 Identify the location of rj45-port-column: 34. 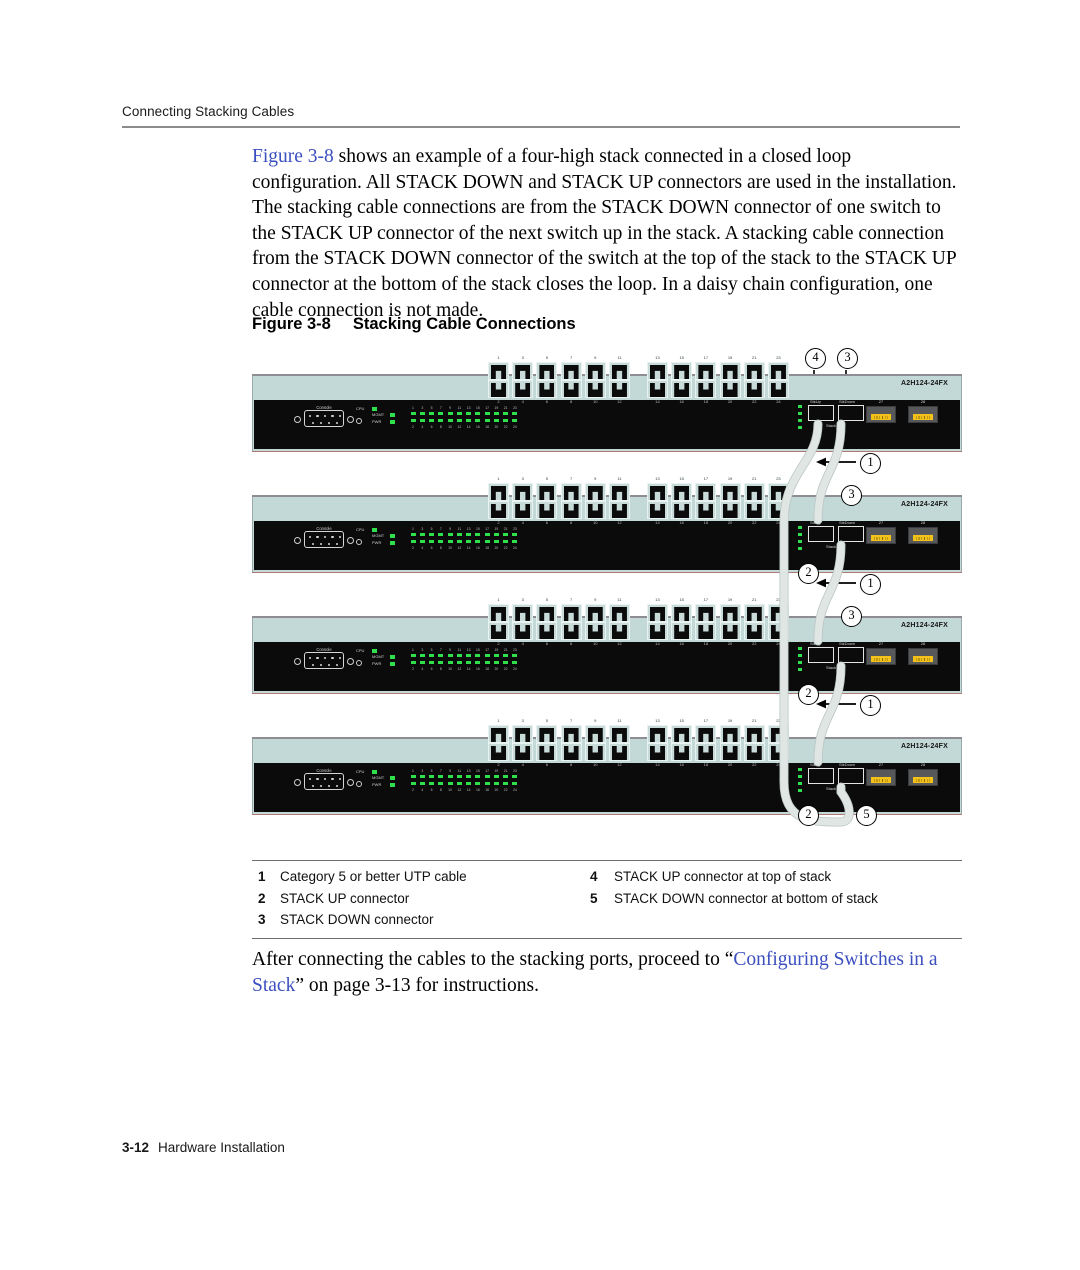
(523, 380).